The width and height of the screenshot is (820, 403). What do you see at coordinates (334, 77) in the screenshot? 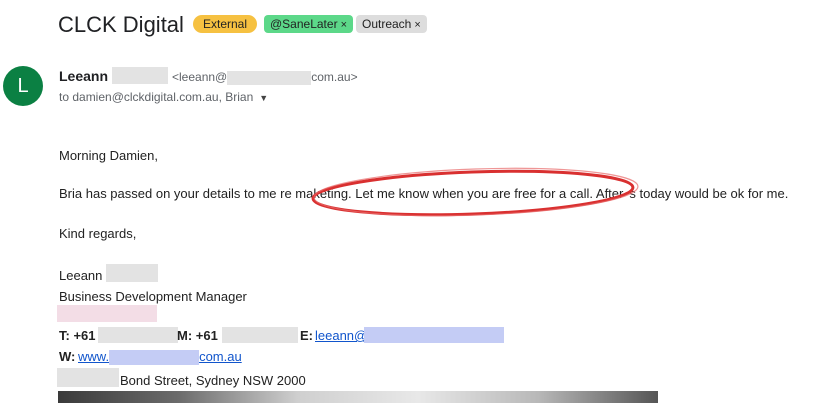
I see `sender-email-suffix: com.au>` at bounding box center [334, 77].